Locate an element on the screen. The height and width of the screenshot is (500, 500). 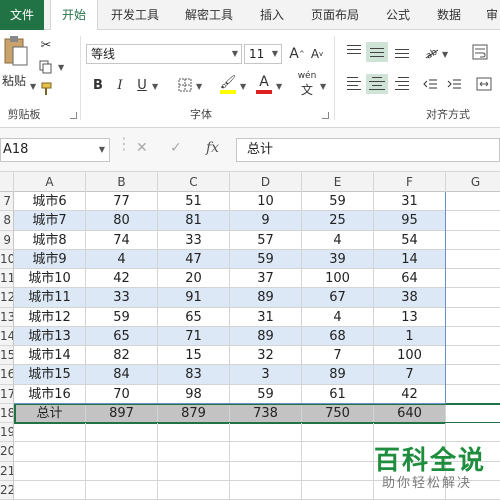
cell-a19 is located at coordinates (50, 433).